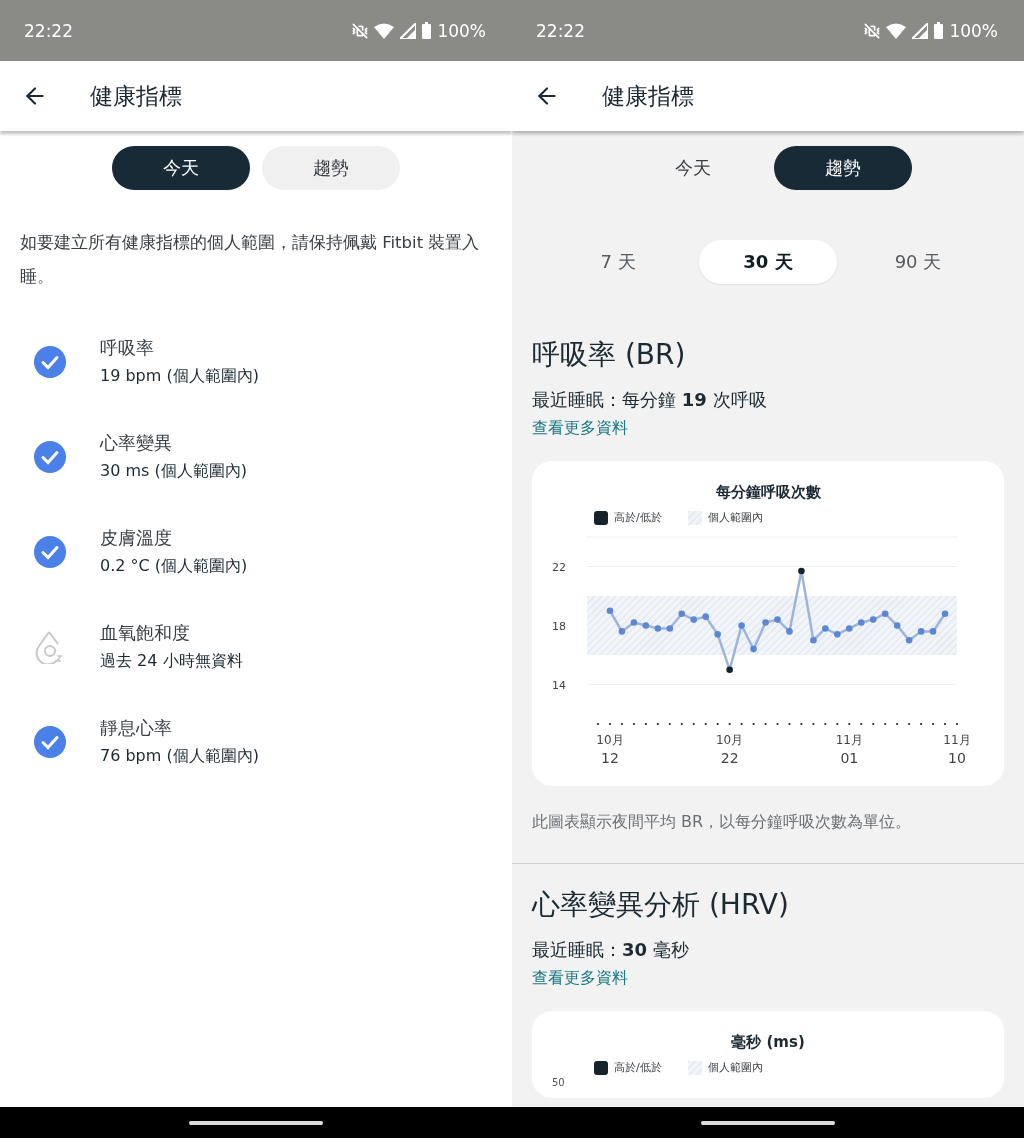  Describe the element at coordinates (181, 168) in the screenshot. I see `view-tab: 今天` at that location.